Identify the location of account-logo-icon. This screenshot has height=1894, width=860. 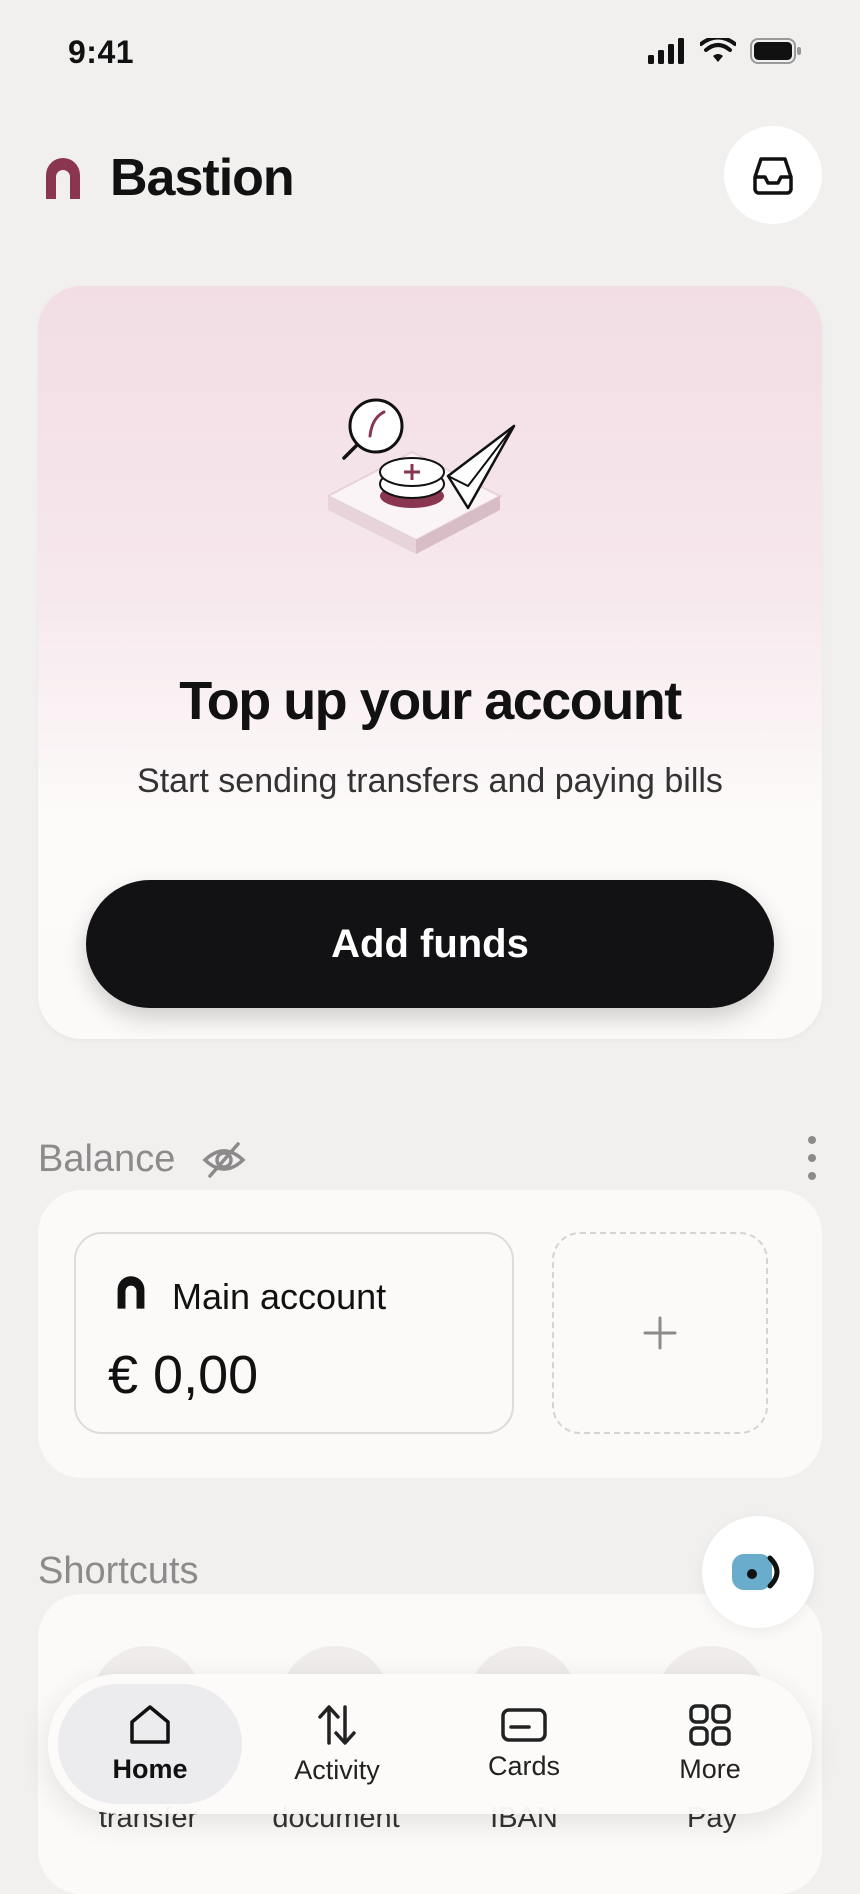
(131, 1292).